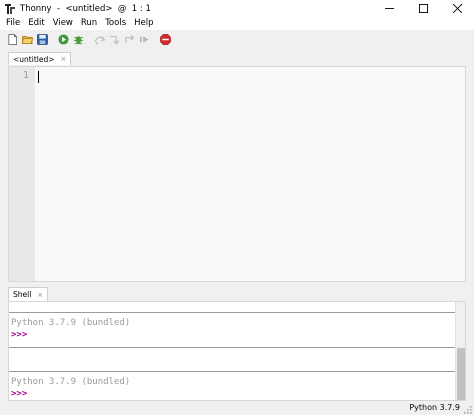  I want to click on step-over-button, so click(99, 39).